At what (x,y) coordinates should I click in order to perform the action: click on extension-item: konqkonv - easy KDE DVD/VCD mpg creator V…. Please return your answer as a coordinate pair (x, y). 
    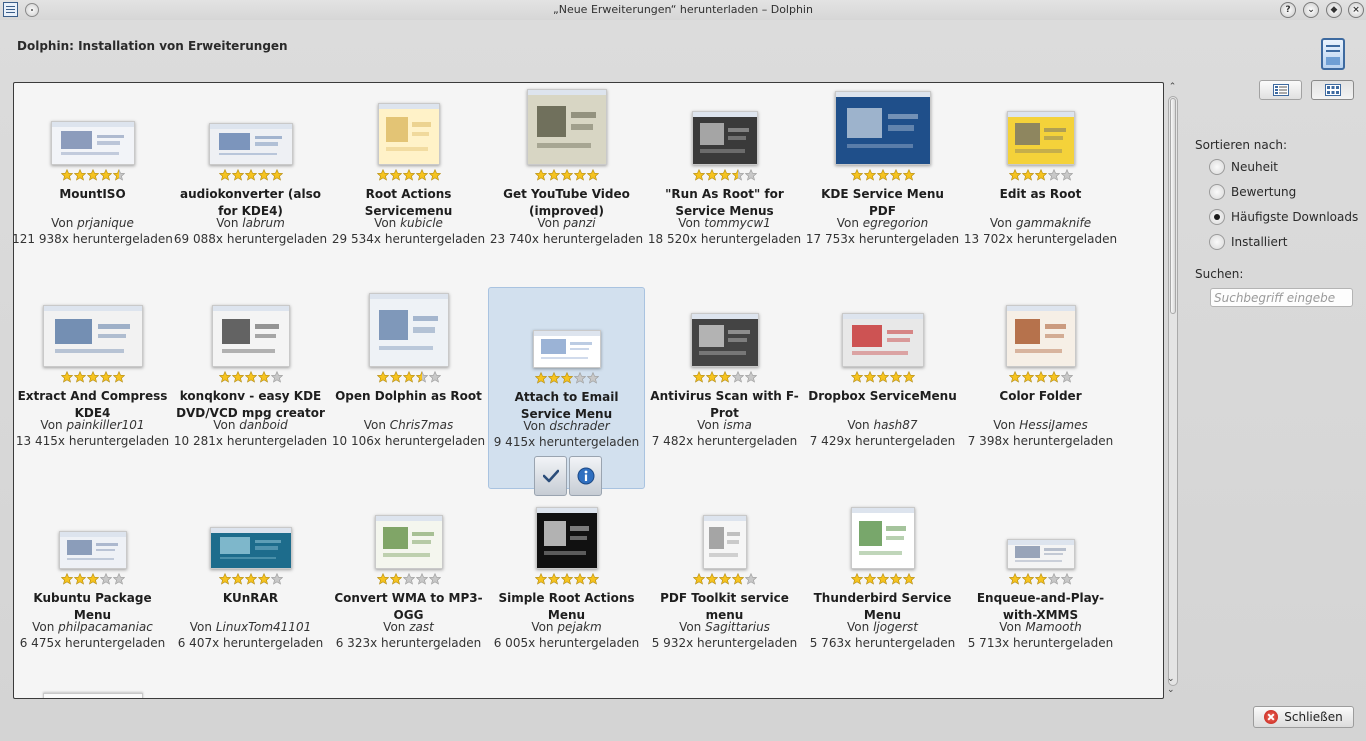
    Looking at the image, I should click on (250, 388).